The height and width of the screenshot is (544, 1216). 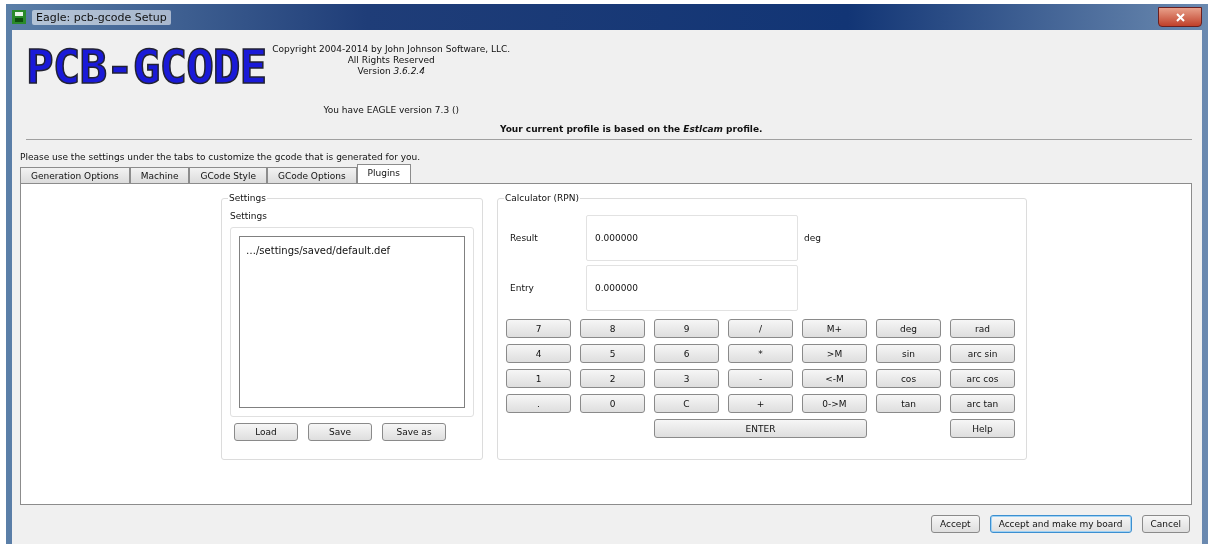 What do you see at coordinates (834, 328) in the screenshot?
I see `calculator-key: M+` at bounding box center [834, 328].